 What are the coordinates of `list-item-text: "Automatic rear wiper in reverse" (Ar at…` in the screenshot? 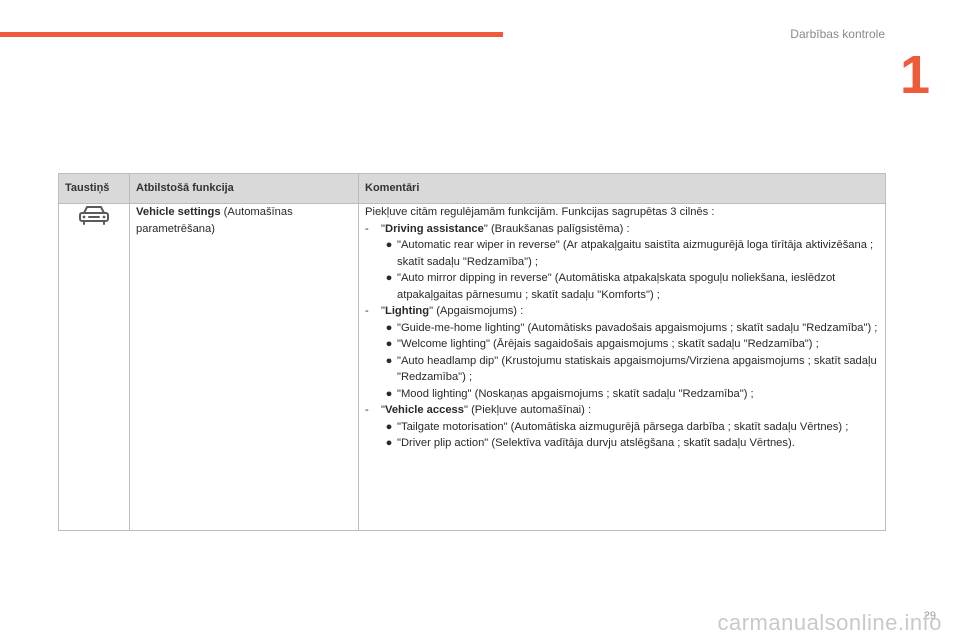 It's located at (635, 253).